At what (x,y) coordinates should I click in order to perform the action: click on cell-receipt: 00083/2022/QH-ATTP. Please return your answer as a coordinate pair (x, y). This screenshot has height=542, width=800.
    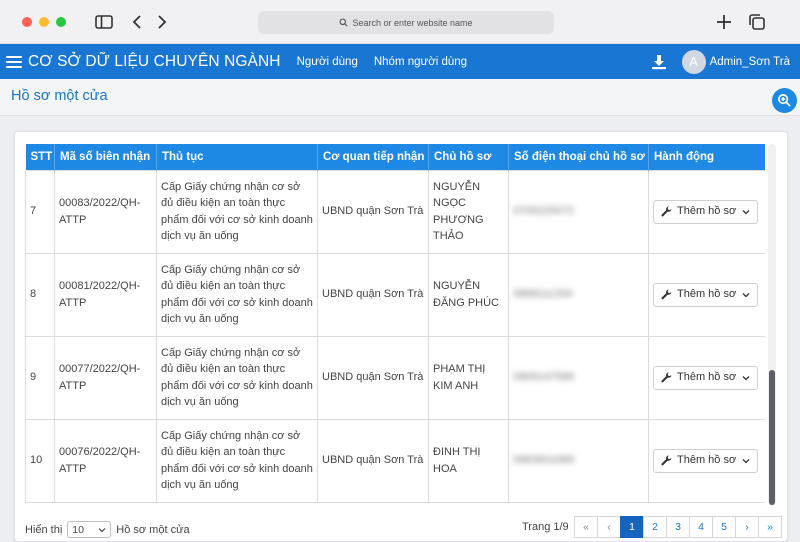
    Looking at the image, I should click on (105, 211).